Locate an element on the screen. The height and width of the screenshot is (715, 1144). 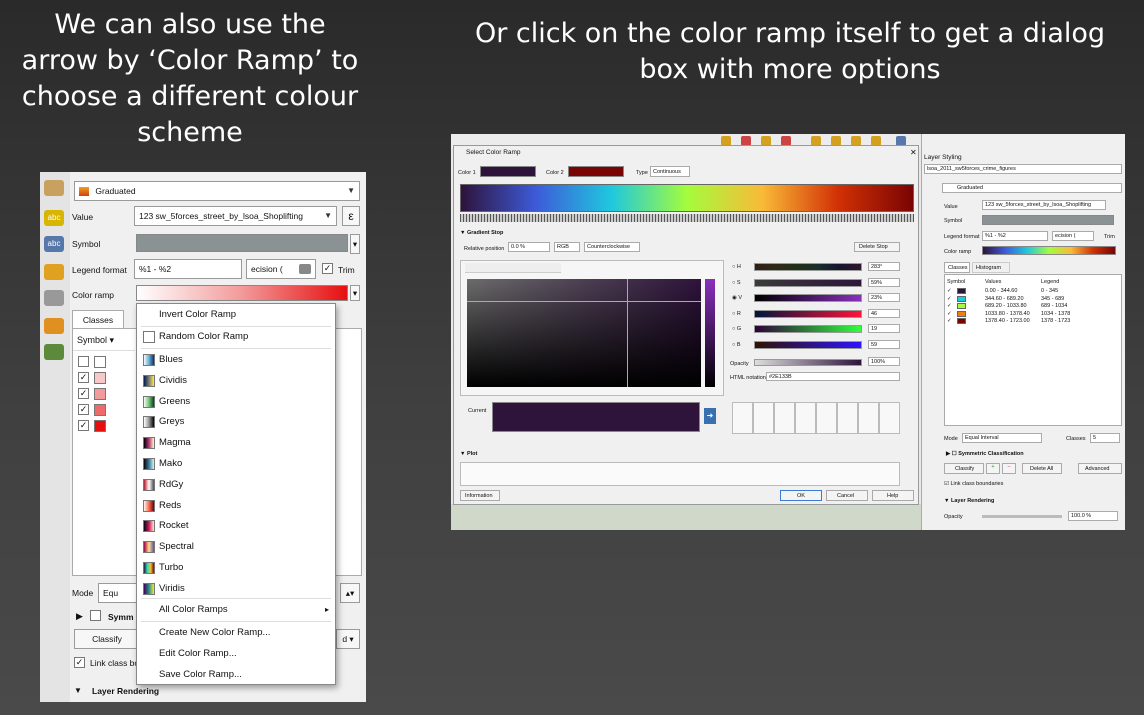
layer-rendering-label: Layer Rendering is located at coordinates (125, 691).